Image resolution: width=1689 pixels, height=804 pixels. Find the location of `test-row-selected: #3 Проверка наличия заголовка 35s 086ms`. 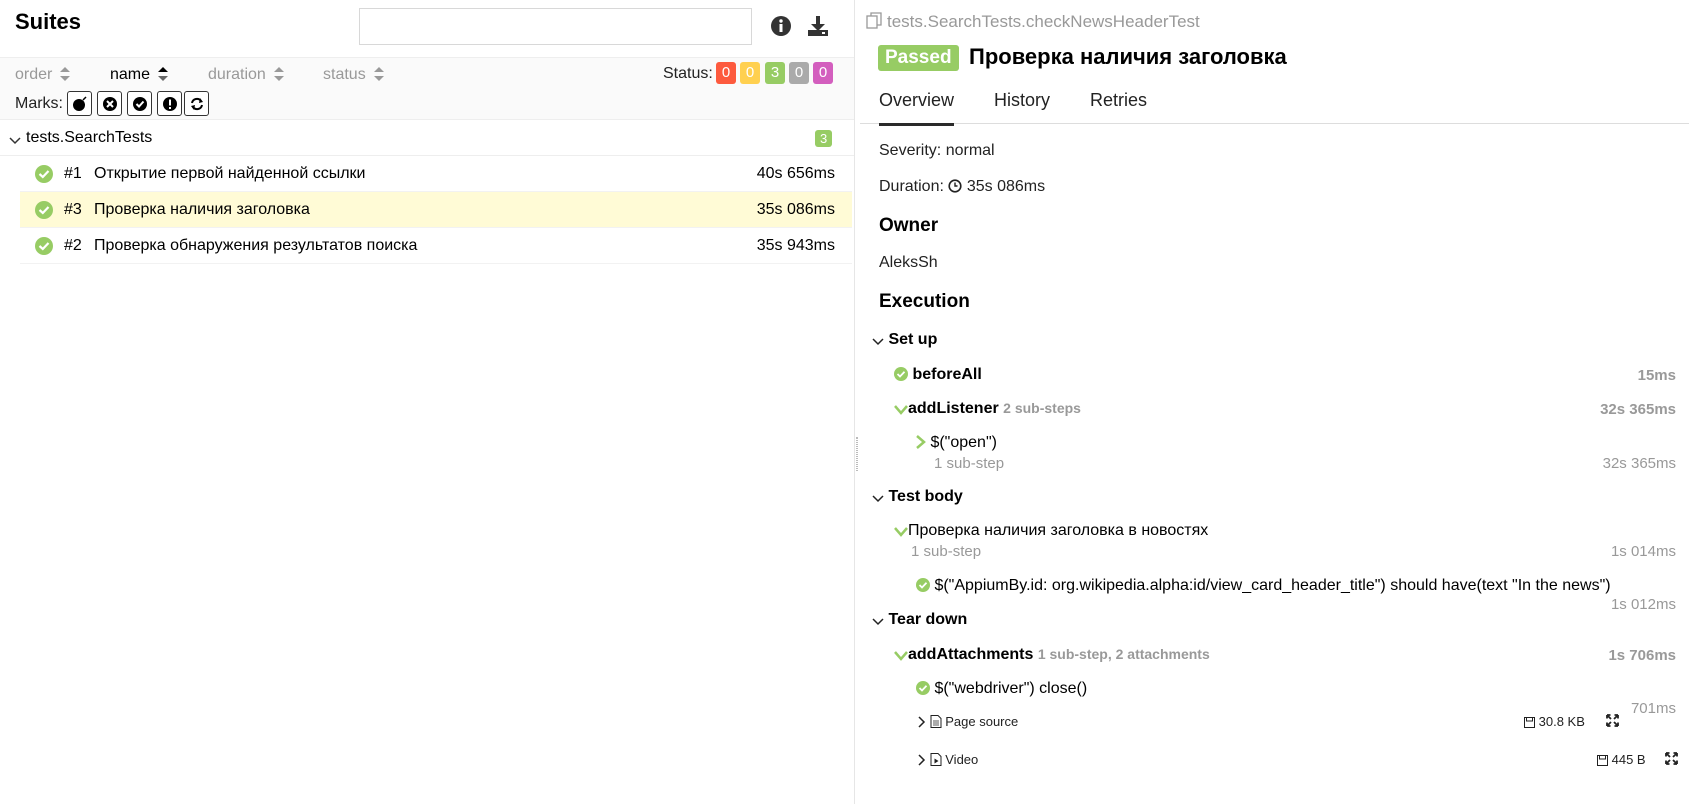

test-row-selected: #3 Проверка наличия заголовка 35s 086ms is located at coordinates (436, 210).